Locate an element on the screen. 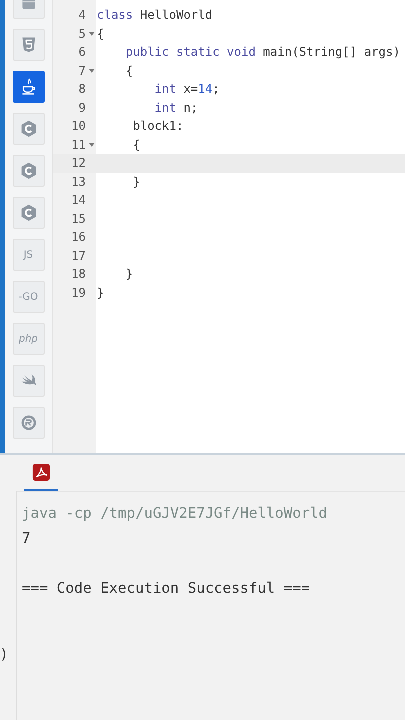 This screenshot has width=405, height=720. line-number: 10 is located at coordinates (79, 126).